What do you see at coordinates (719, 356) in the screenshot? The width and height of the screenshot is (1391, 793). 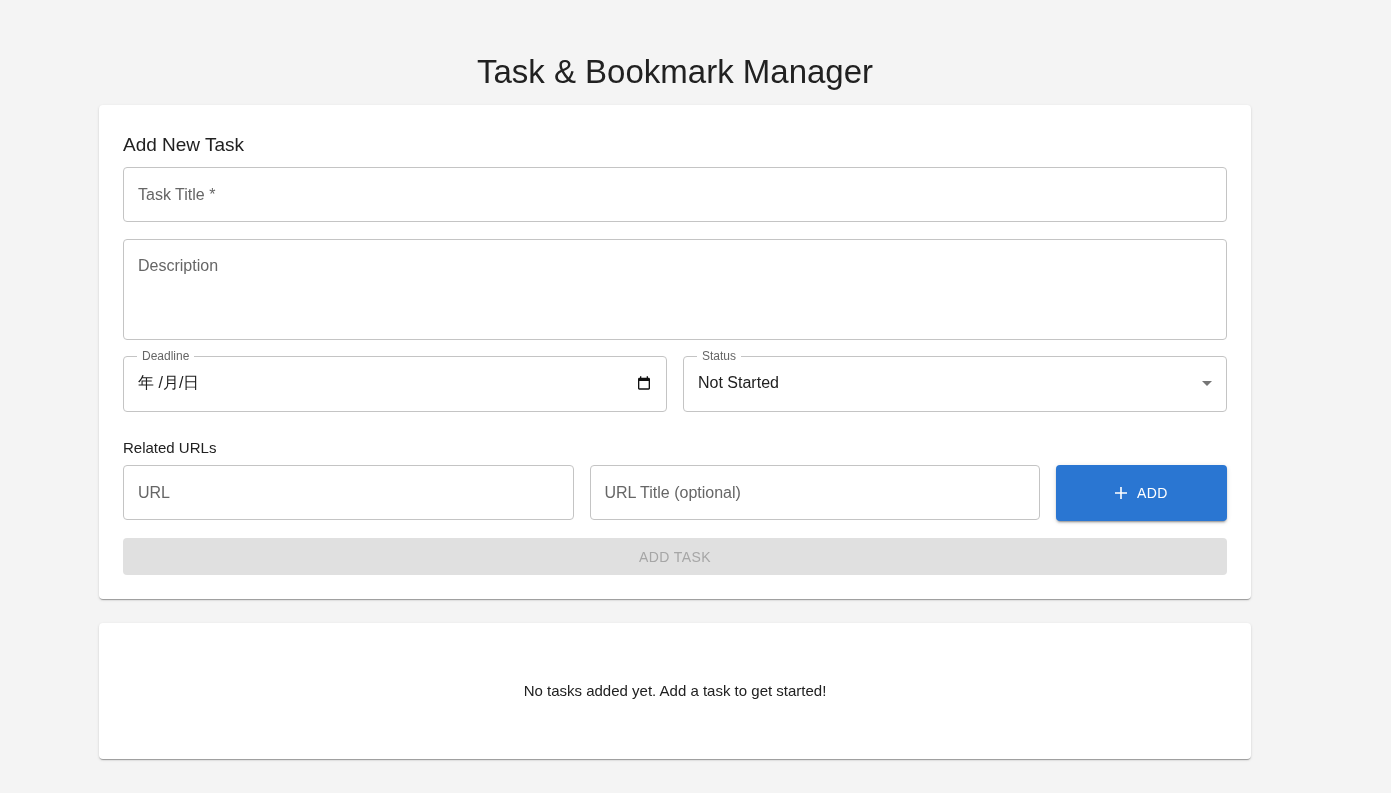 I see `field-label: Status` at bounding box center [719, 356].